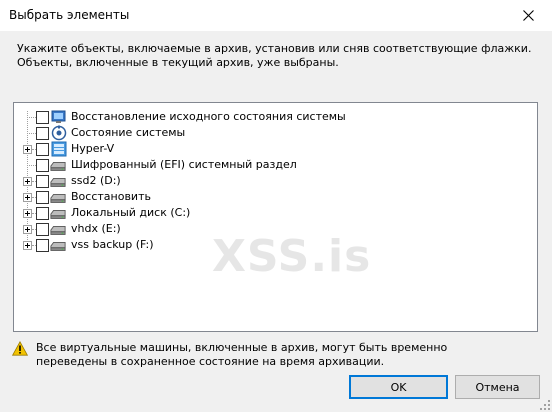 Image resolution: width=552 pixels, height=412 pixels. I want to click on item-label: Hyper-V, so click(93, 148).